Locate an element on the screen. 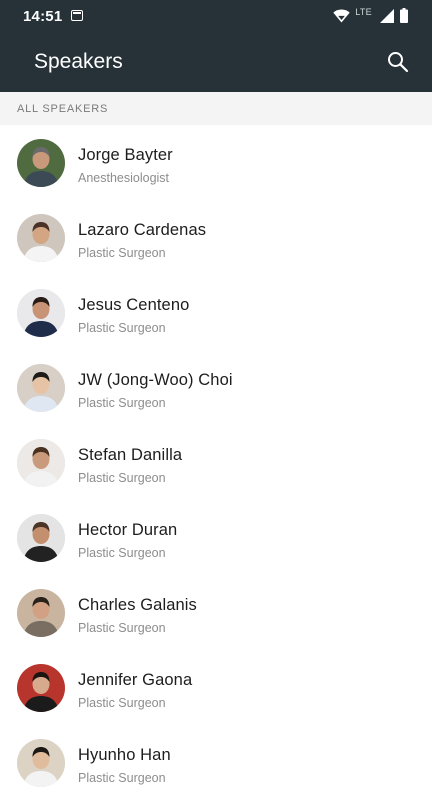  speaker-list-item: Jesus Centeno Plastic Surgeon is located at coordinates (216, 312).